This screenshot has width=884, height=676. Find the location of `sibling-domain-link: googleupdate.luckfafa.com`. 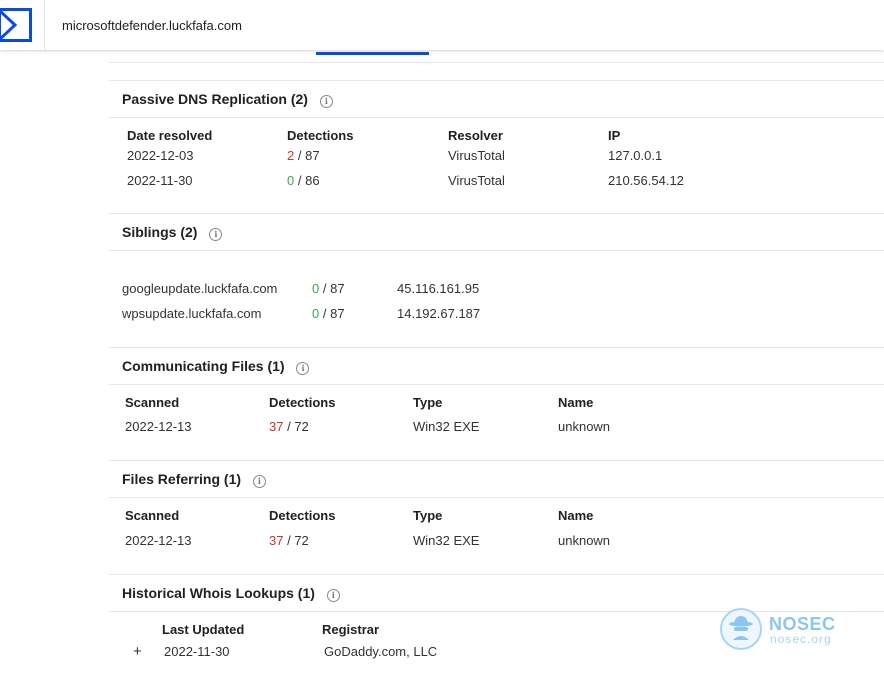

sibling-domain-link: googleupdate.luckfafa.com is located at coordinates (199, 288).